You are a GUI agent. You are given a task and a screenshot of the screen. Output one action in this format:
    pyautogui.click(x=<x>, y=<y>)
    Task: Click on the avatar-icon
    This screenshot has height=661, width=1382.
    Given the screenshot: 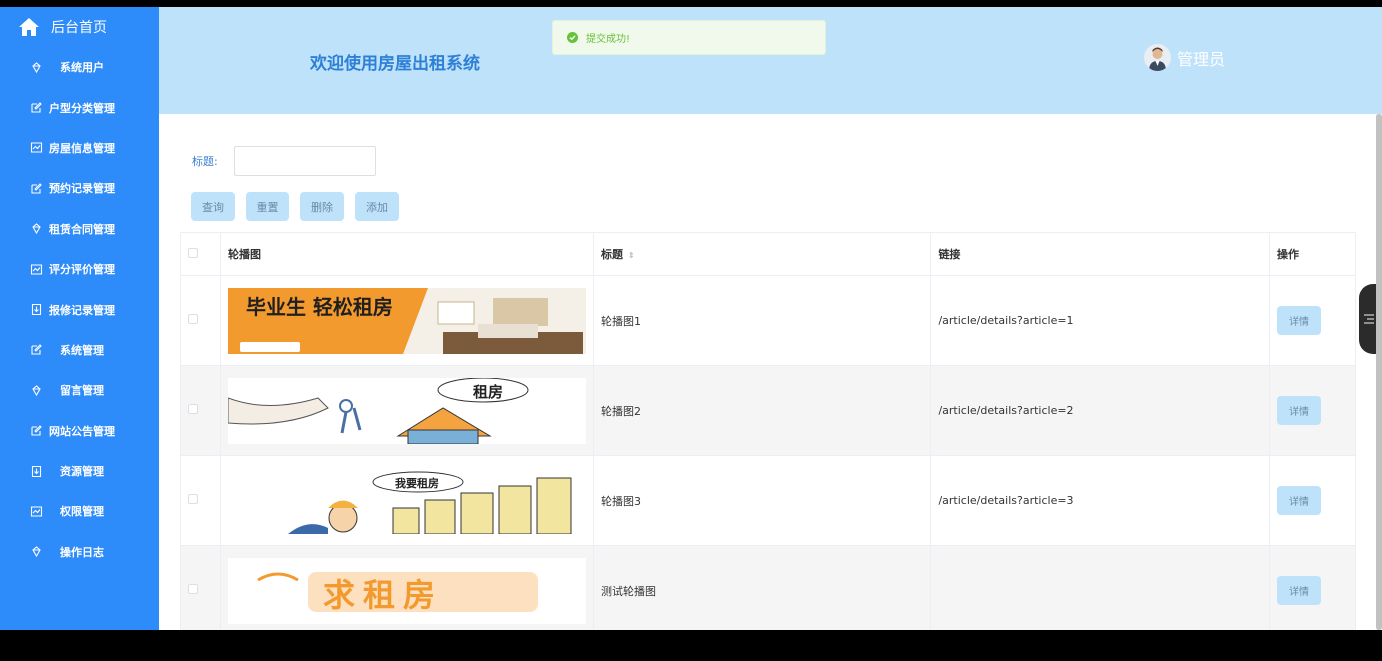 What is the action you would take?
    pyautogui.click(x=1157, y=59)
    